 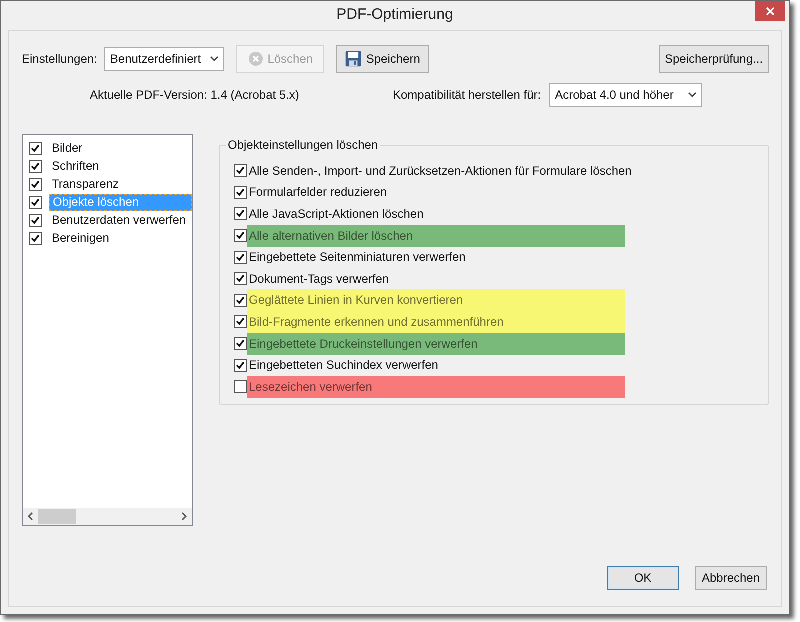 I want to click on ok-button: OK, so click(x=643, y=578).